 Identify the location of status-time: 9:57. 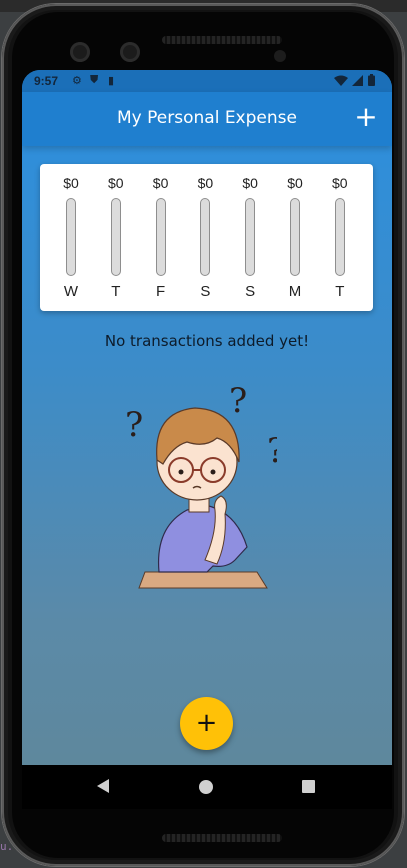
(46, 81).